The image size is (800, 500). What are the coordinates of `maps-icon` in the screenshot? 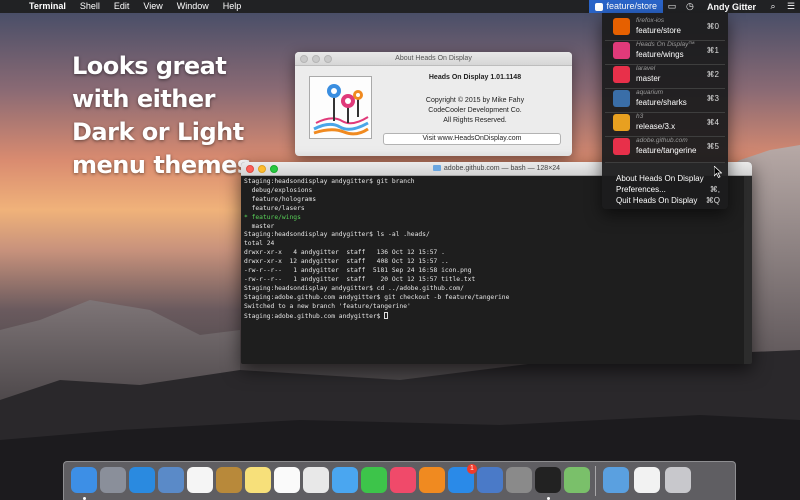 It's located at (577, 480).